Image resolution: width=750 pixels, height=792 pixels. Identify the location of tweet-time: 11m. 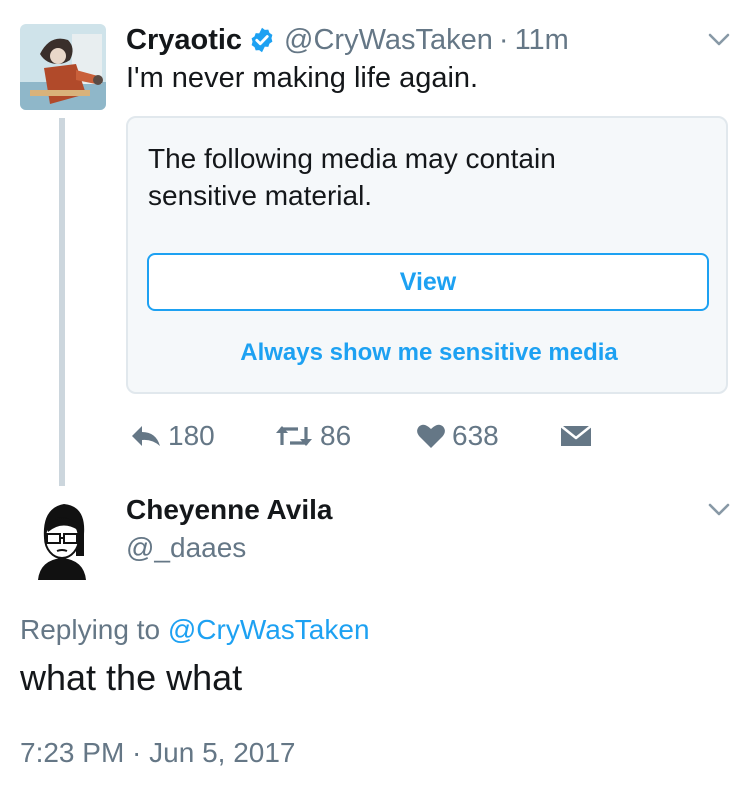
(542, 40).